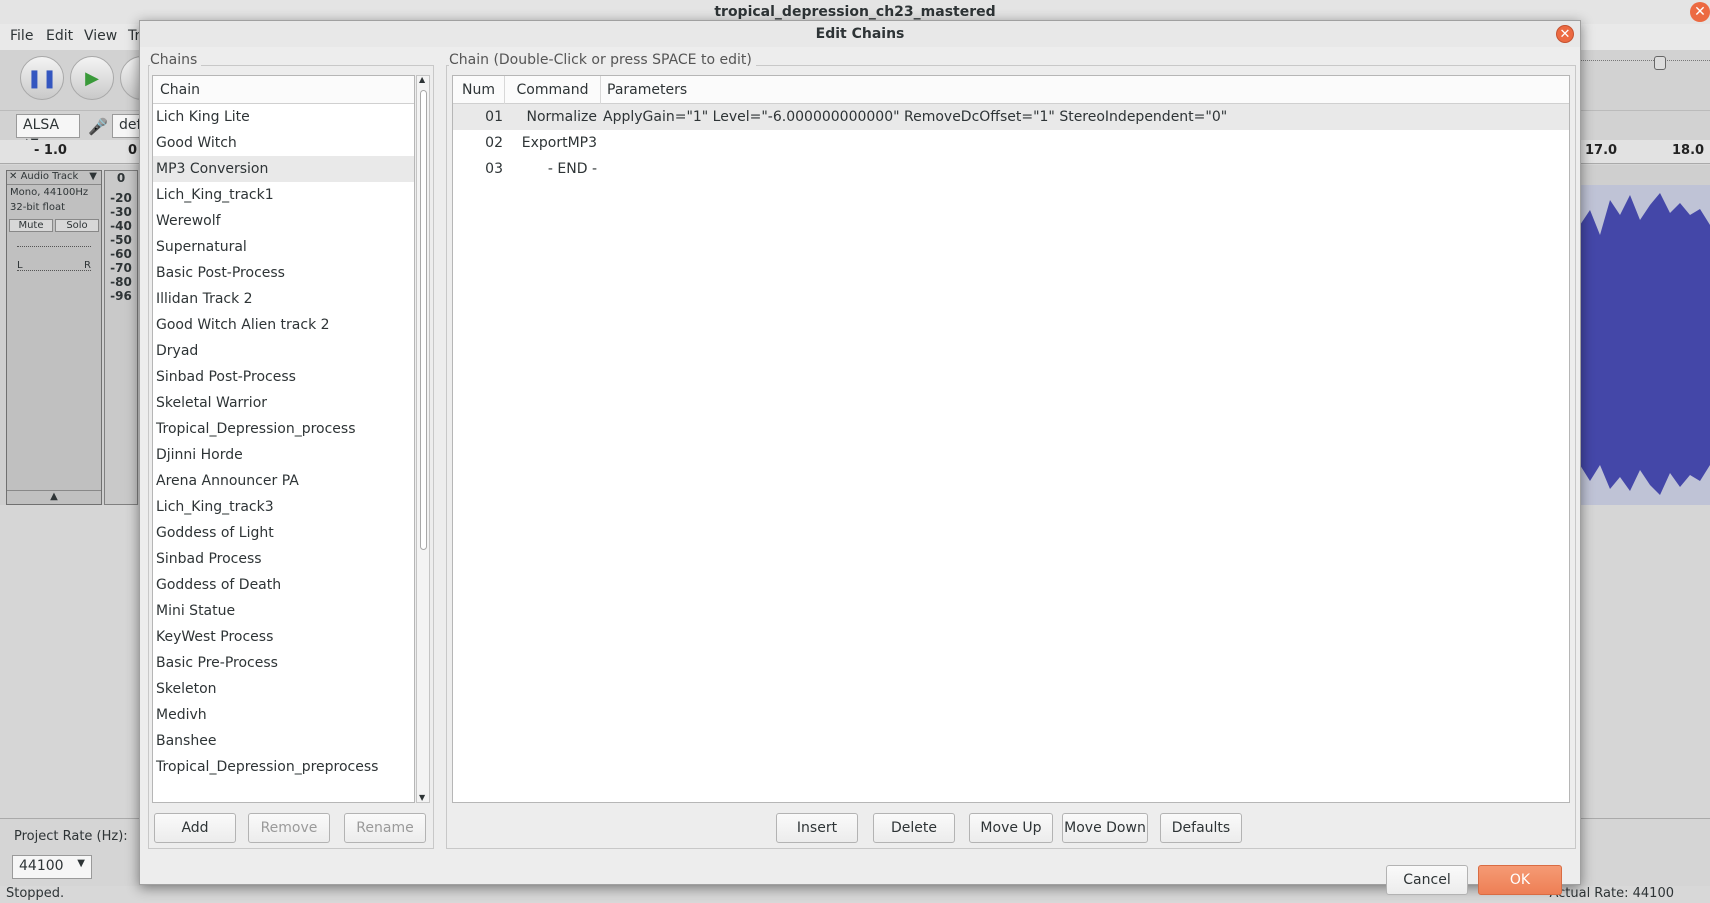  I want to click on mute-button: Mute, so click(31, 225).